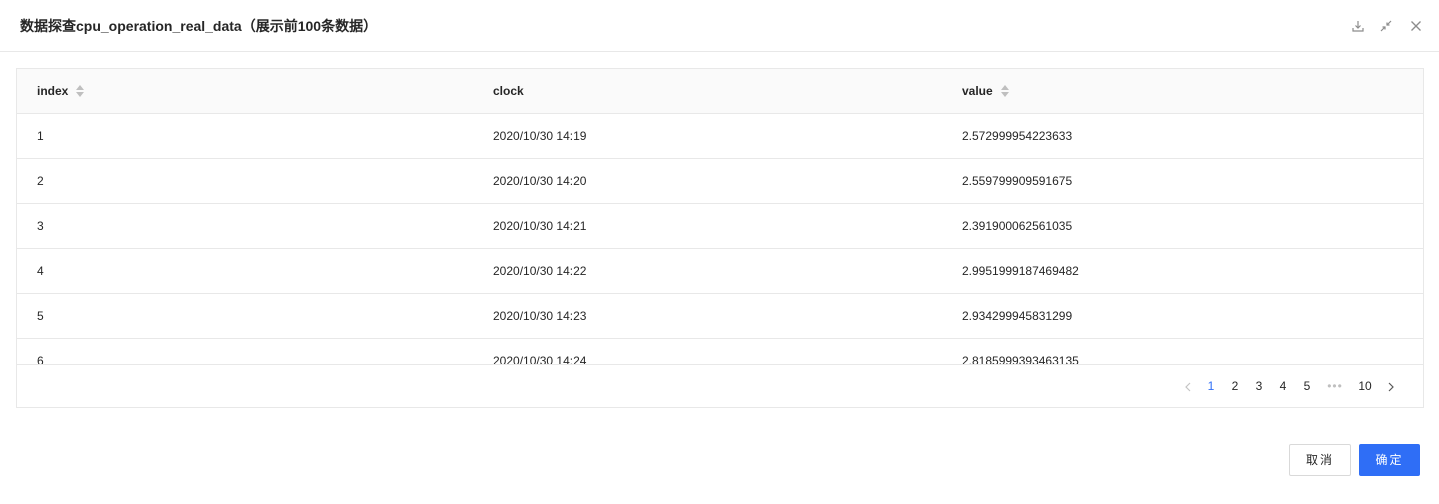 The image size is (1439, 504). Describe the element at coordinates (1320, 460) in the screenshot. I see `cancel-button: 取消` at that location.